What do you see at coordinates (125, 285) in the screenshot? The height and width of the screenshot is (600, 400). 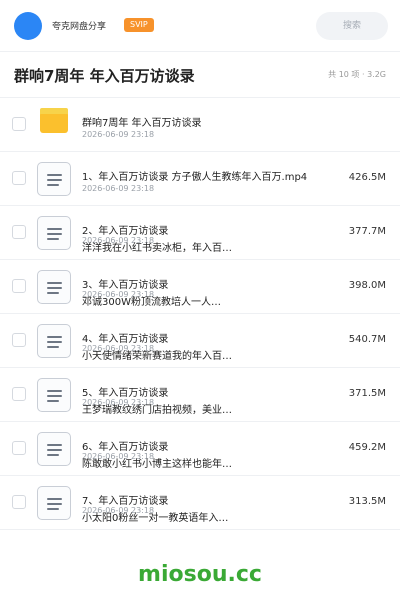 I see `item-name: 3、年入百万访谈录` at bounding box center [125, 285].